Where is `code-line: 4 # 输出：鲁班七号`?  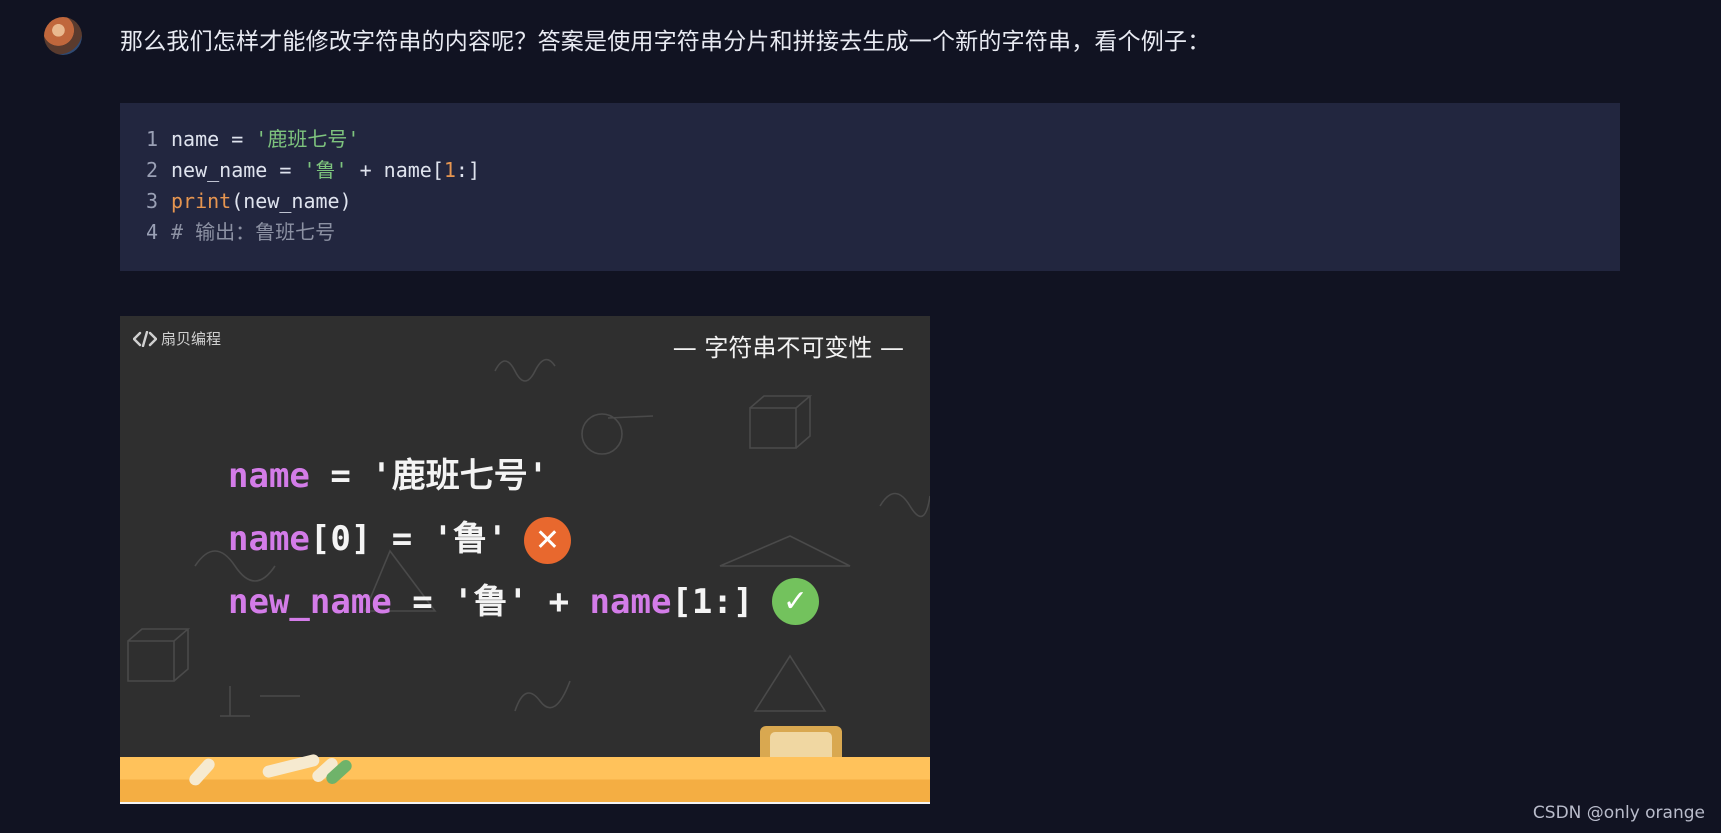 code-line: 4 # 输出：鲁班七号 is located at coordinates (240, 232).